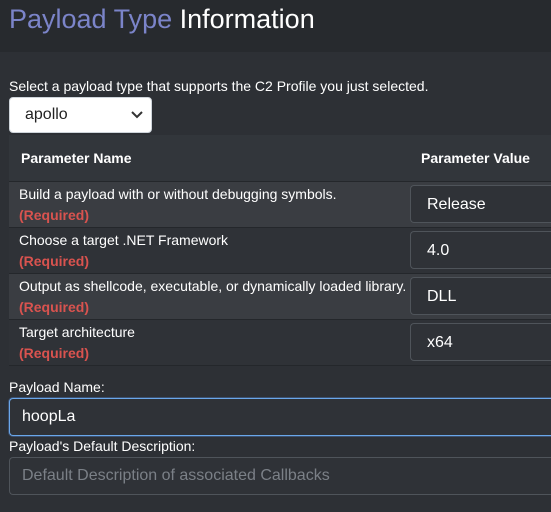 Image resolution: width=551 pixels, height=512 pixels. What do you see at coordinates (247, 19) in the screenshot?
I see `page-title-rest: Information` at bounding box center [247, 19].